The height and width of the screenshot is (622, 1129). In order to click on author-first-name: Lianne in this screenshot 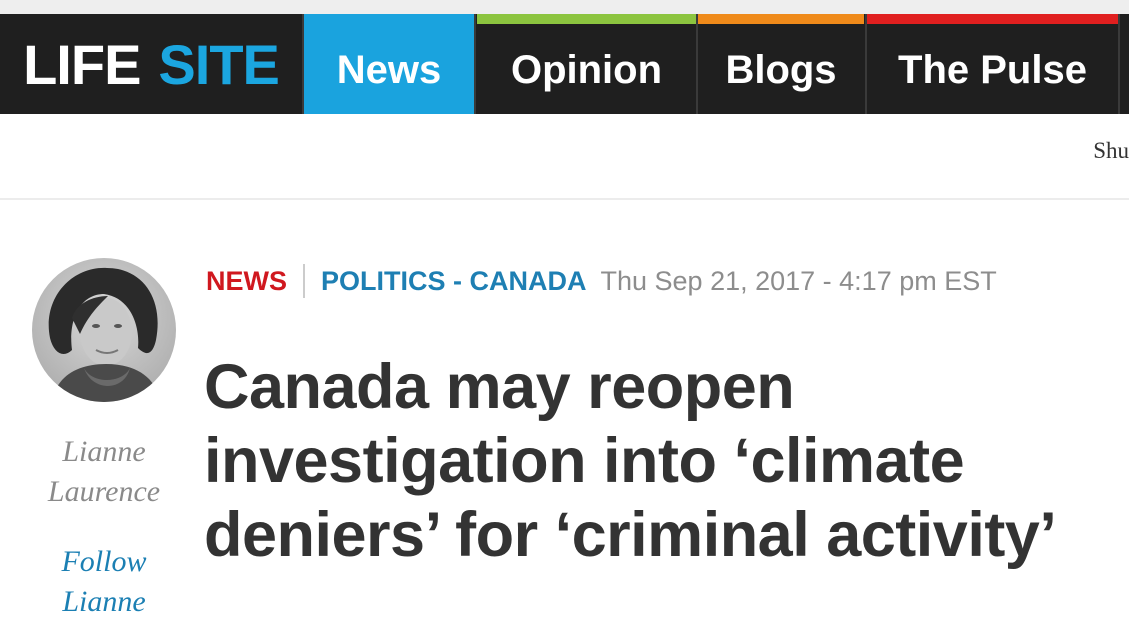, I will do `click(104, 451)`.